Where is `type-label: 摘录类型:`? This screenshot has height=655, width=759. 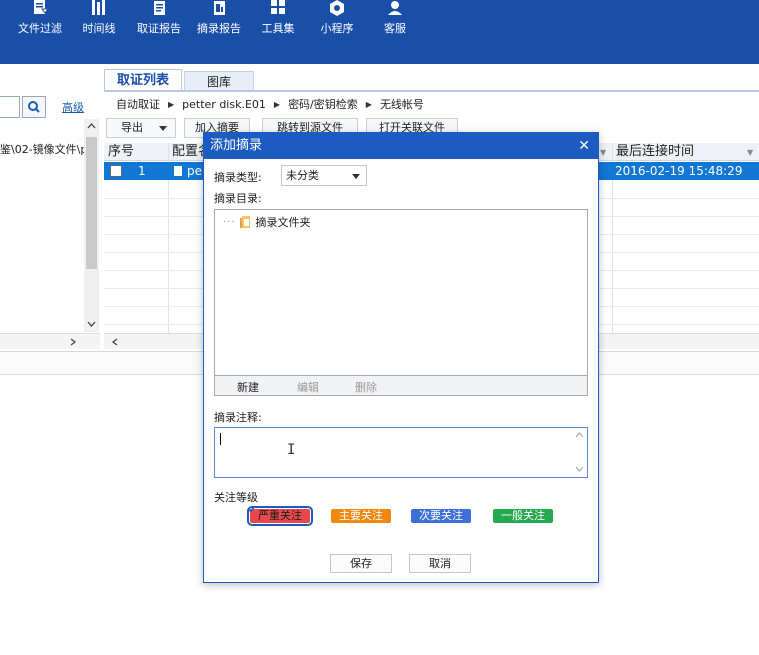
type-label: 摘录类型: is located at coordinates (238, 177).